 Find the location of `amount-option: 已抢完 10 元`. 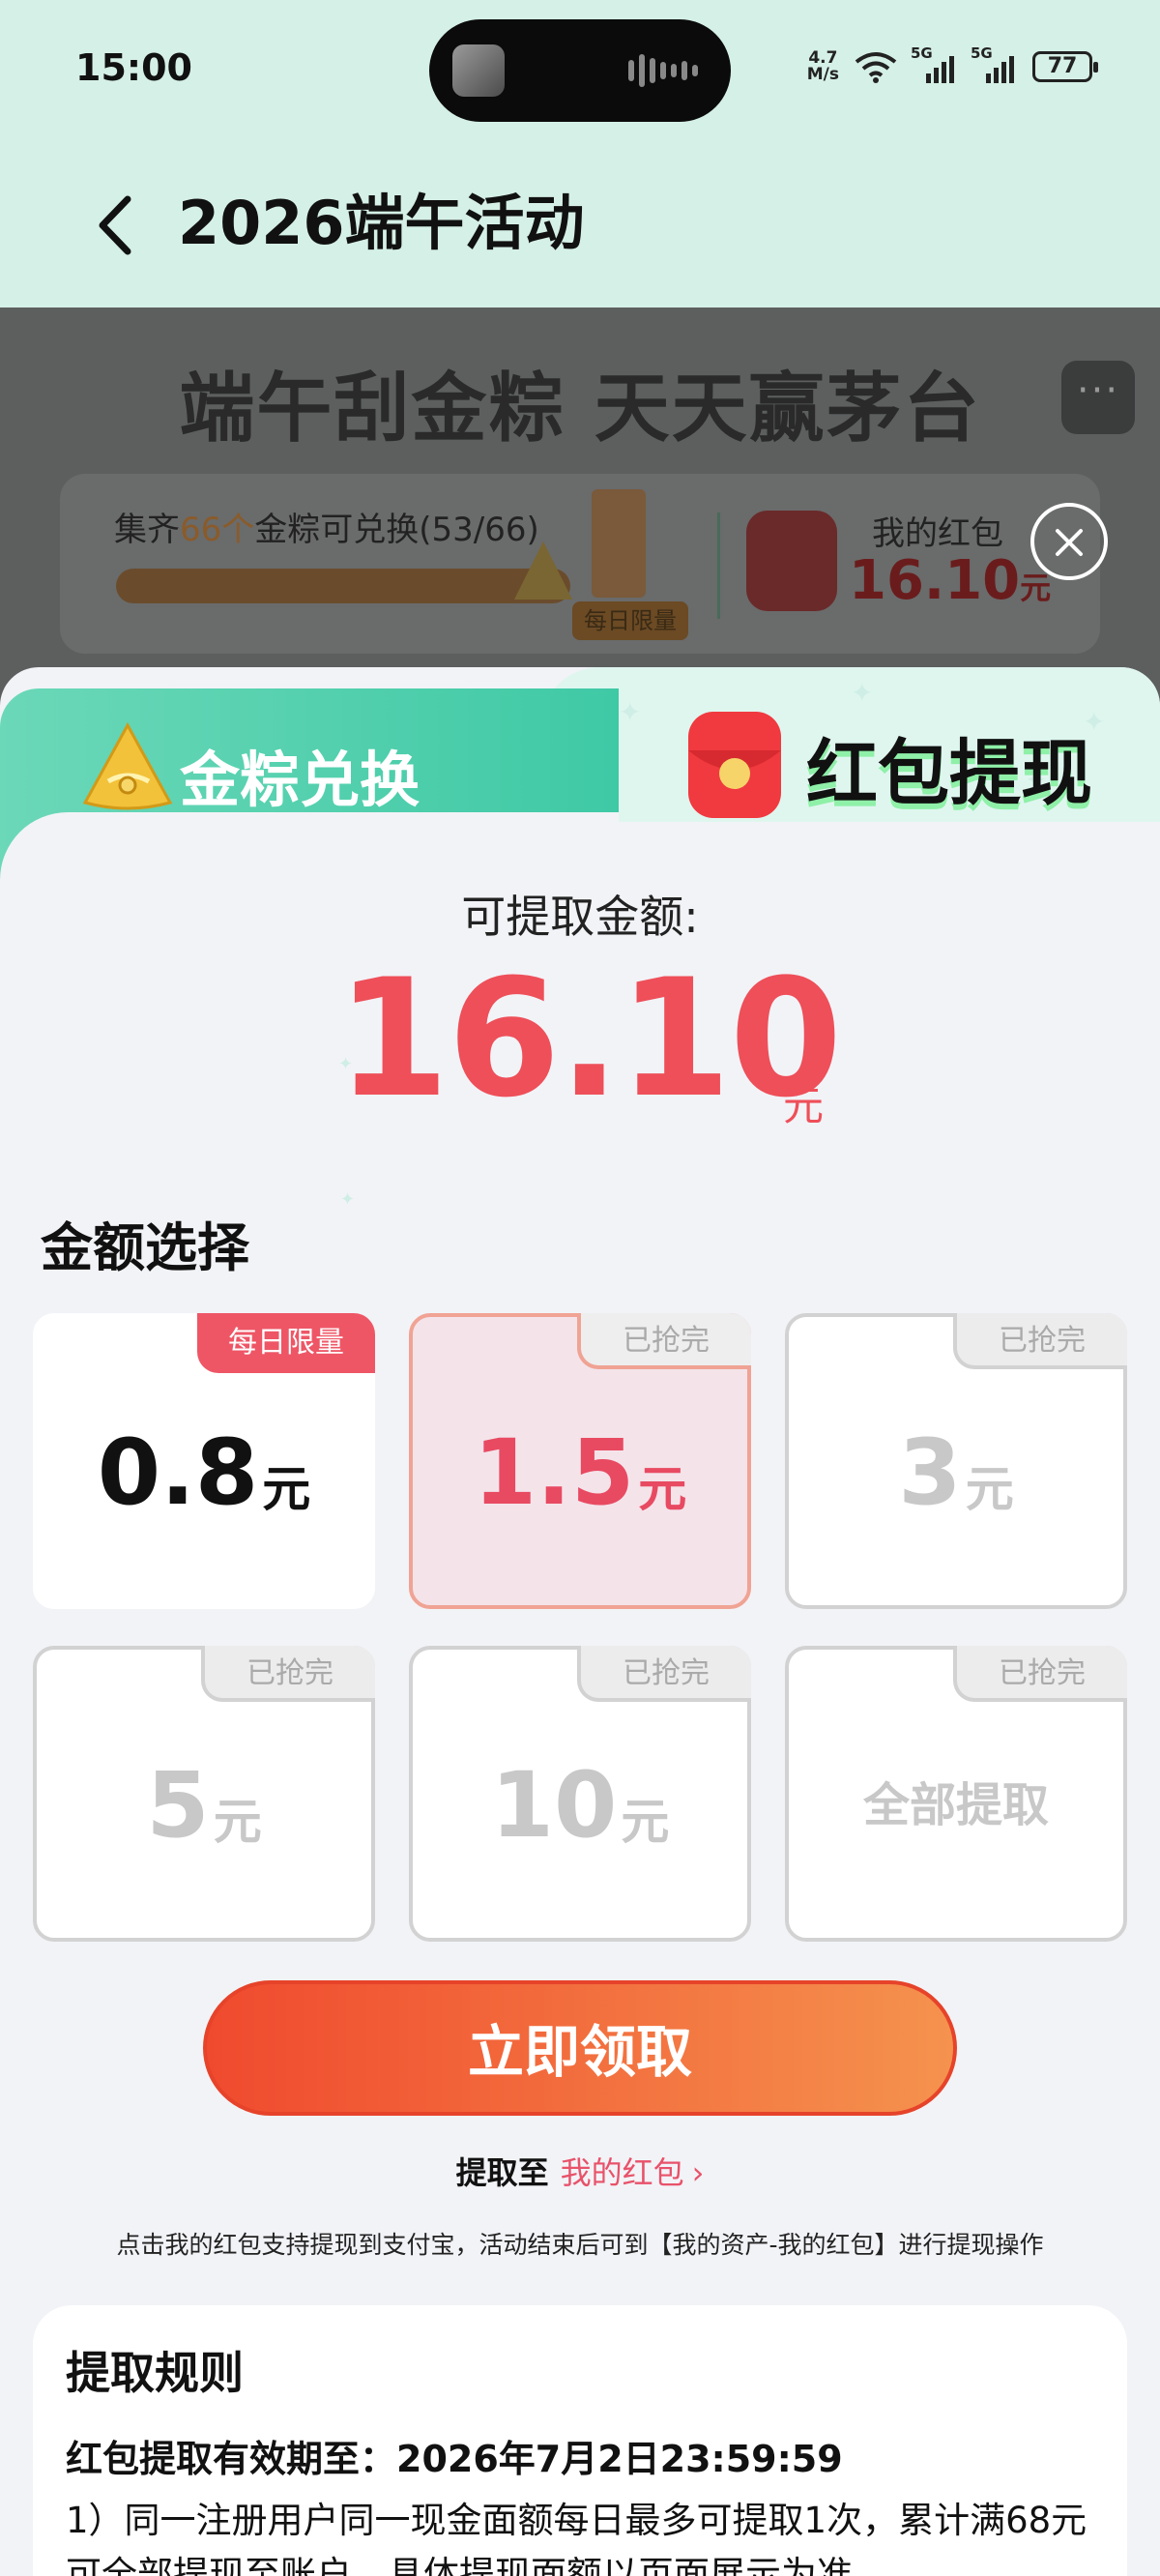

amount-option: 已抢完 10 元 is located at coordinates (580, 1794).